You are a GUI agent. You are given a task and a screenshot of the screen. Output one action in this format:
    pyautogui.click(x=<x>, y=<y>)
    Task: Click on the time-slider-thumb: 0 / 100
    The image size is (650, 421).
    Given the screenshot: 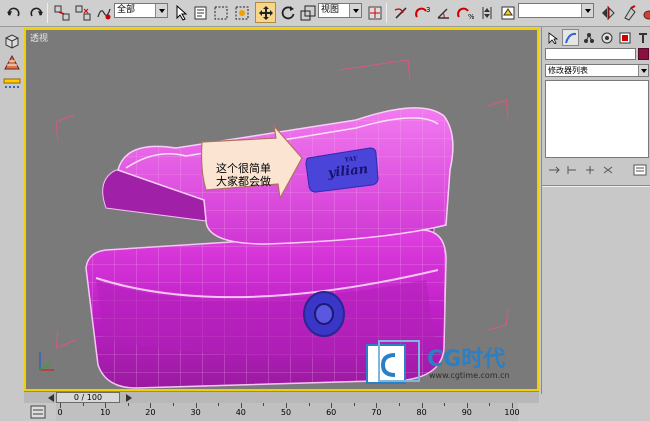 What is the action you would take?
    pyautogui.click(x=88, y=397)
    